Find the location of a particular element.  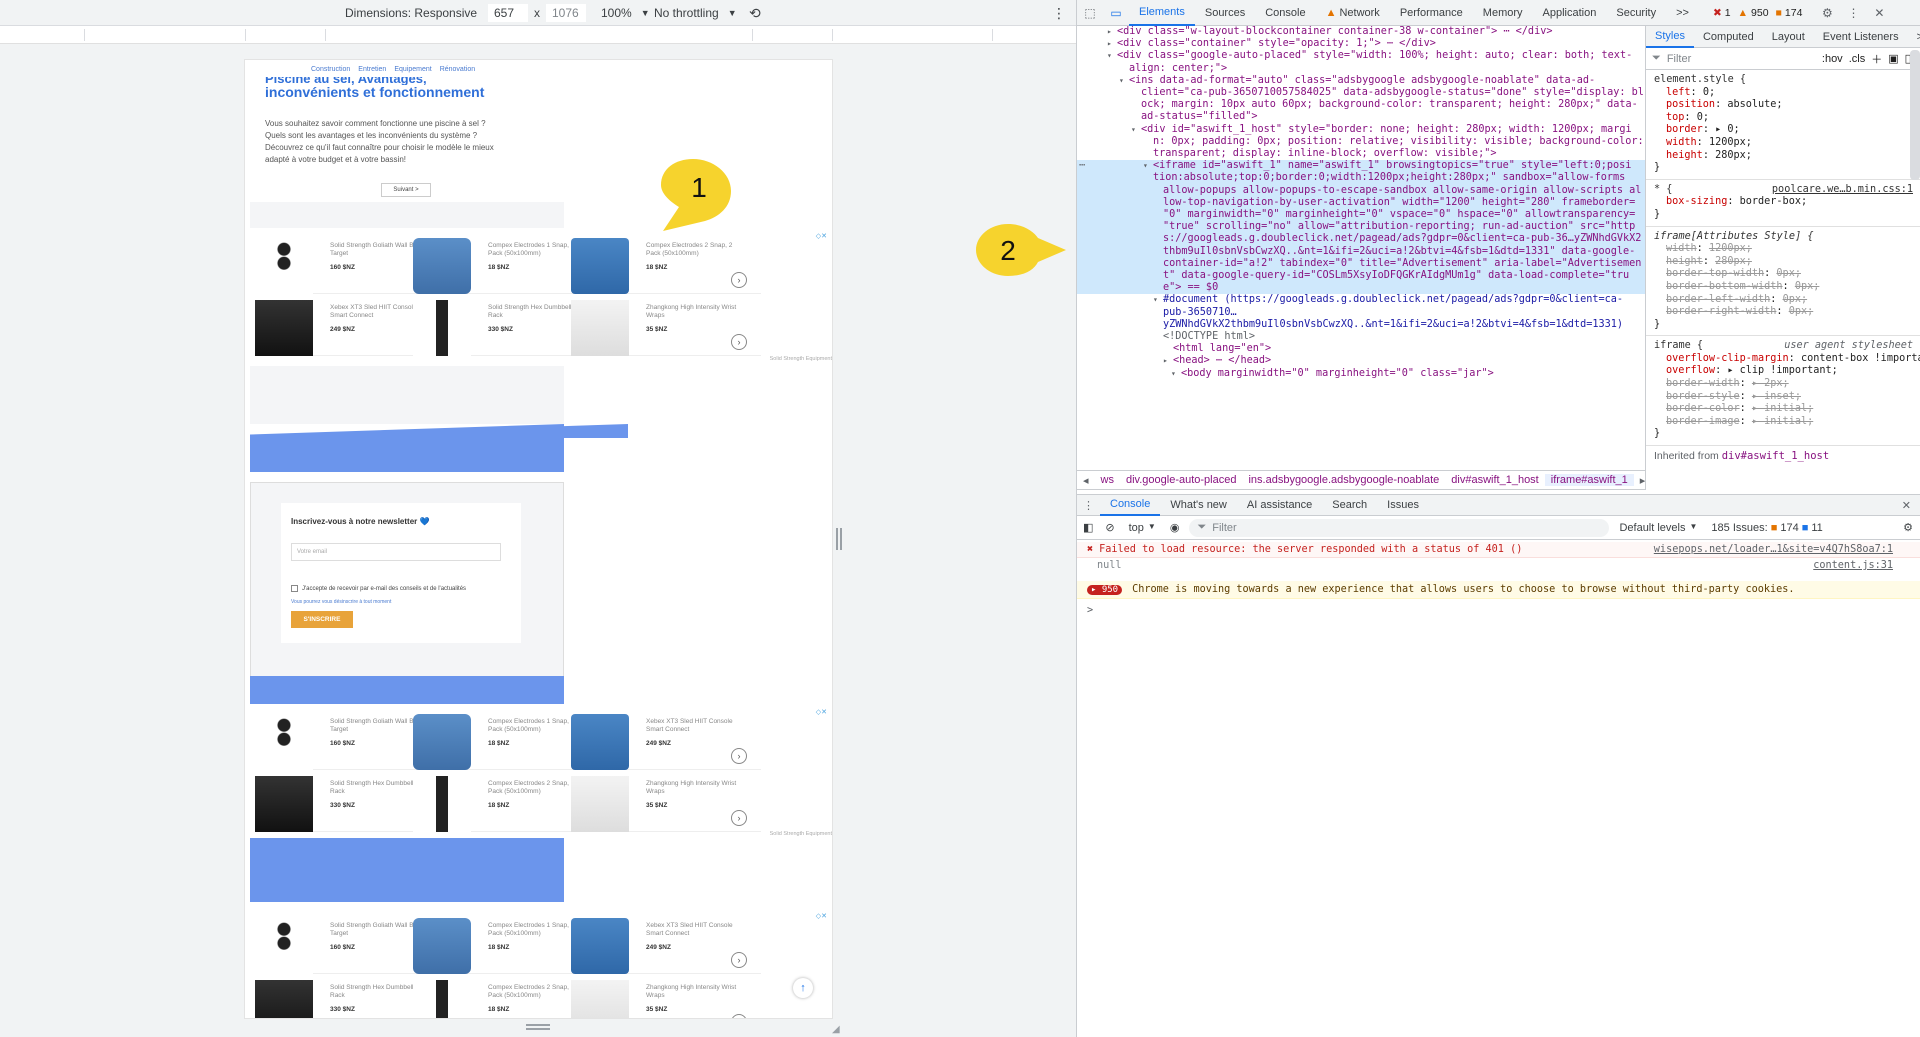

console-source-link: content.js:31 is located at coordinates (1853, 565).